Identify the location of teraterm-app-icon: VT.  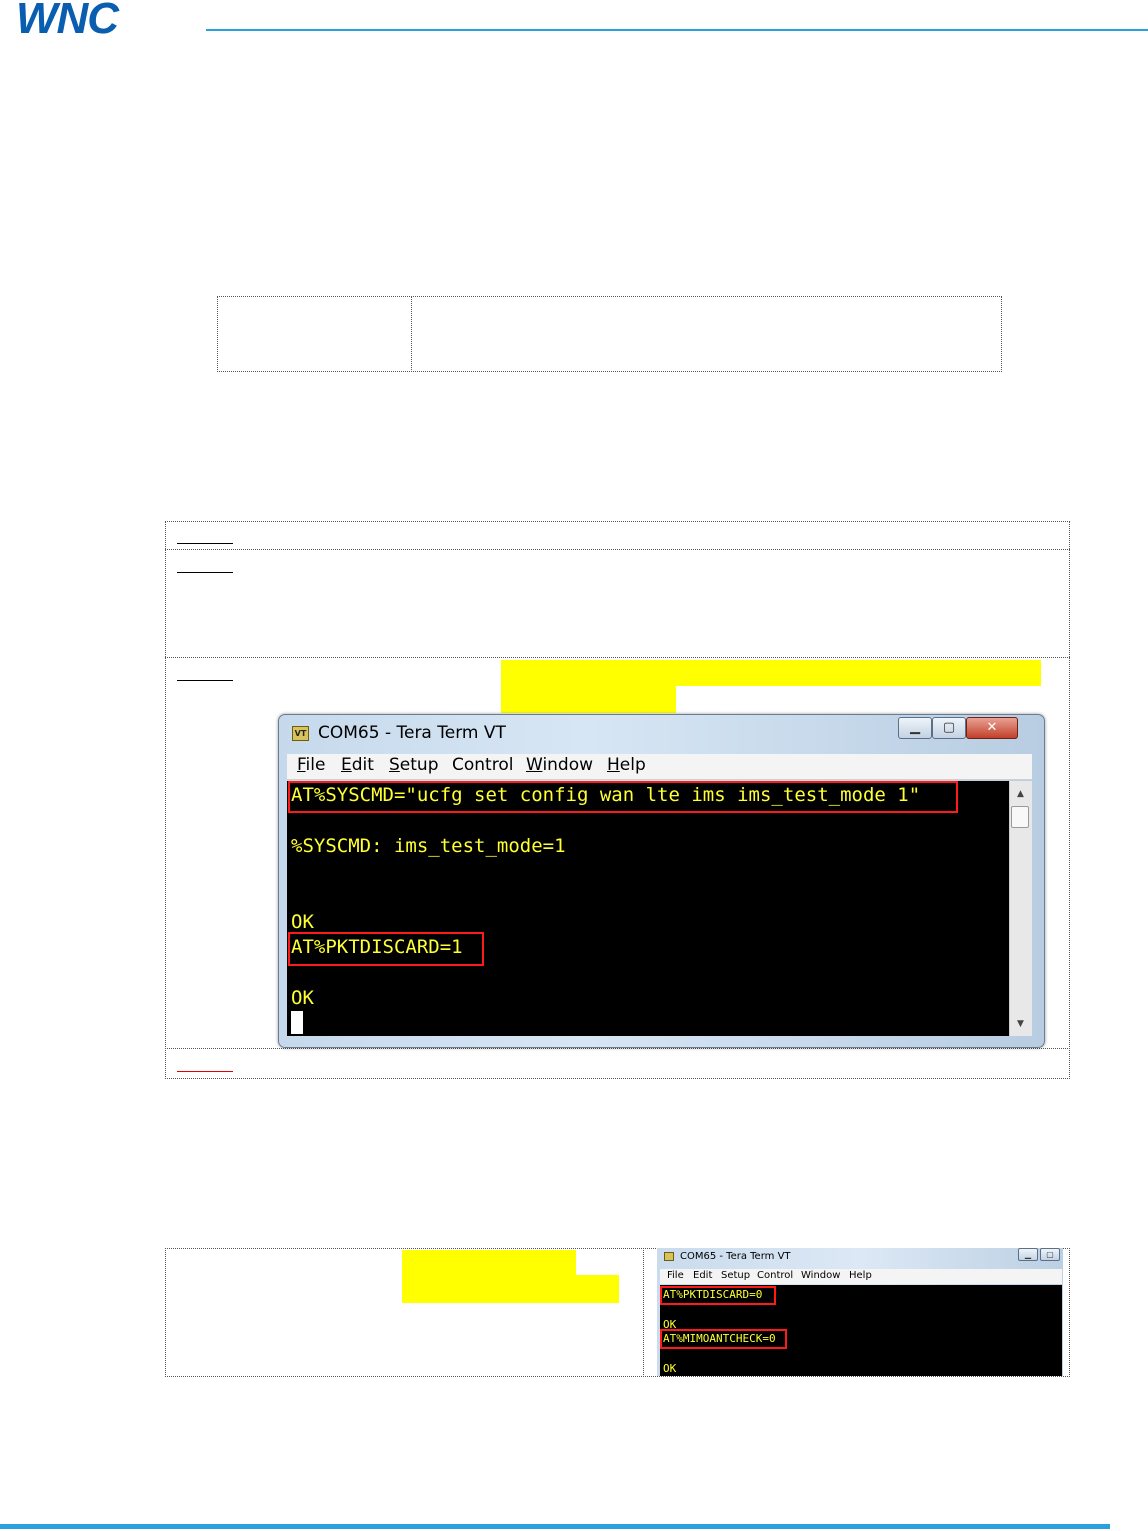
(300, 733).